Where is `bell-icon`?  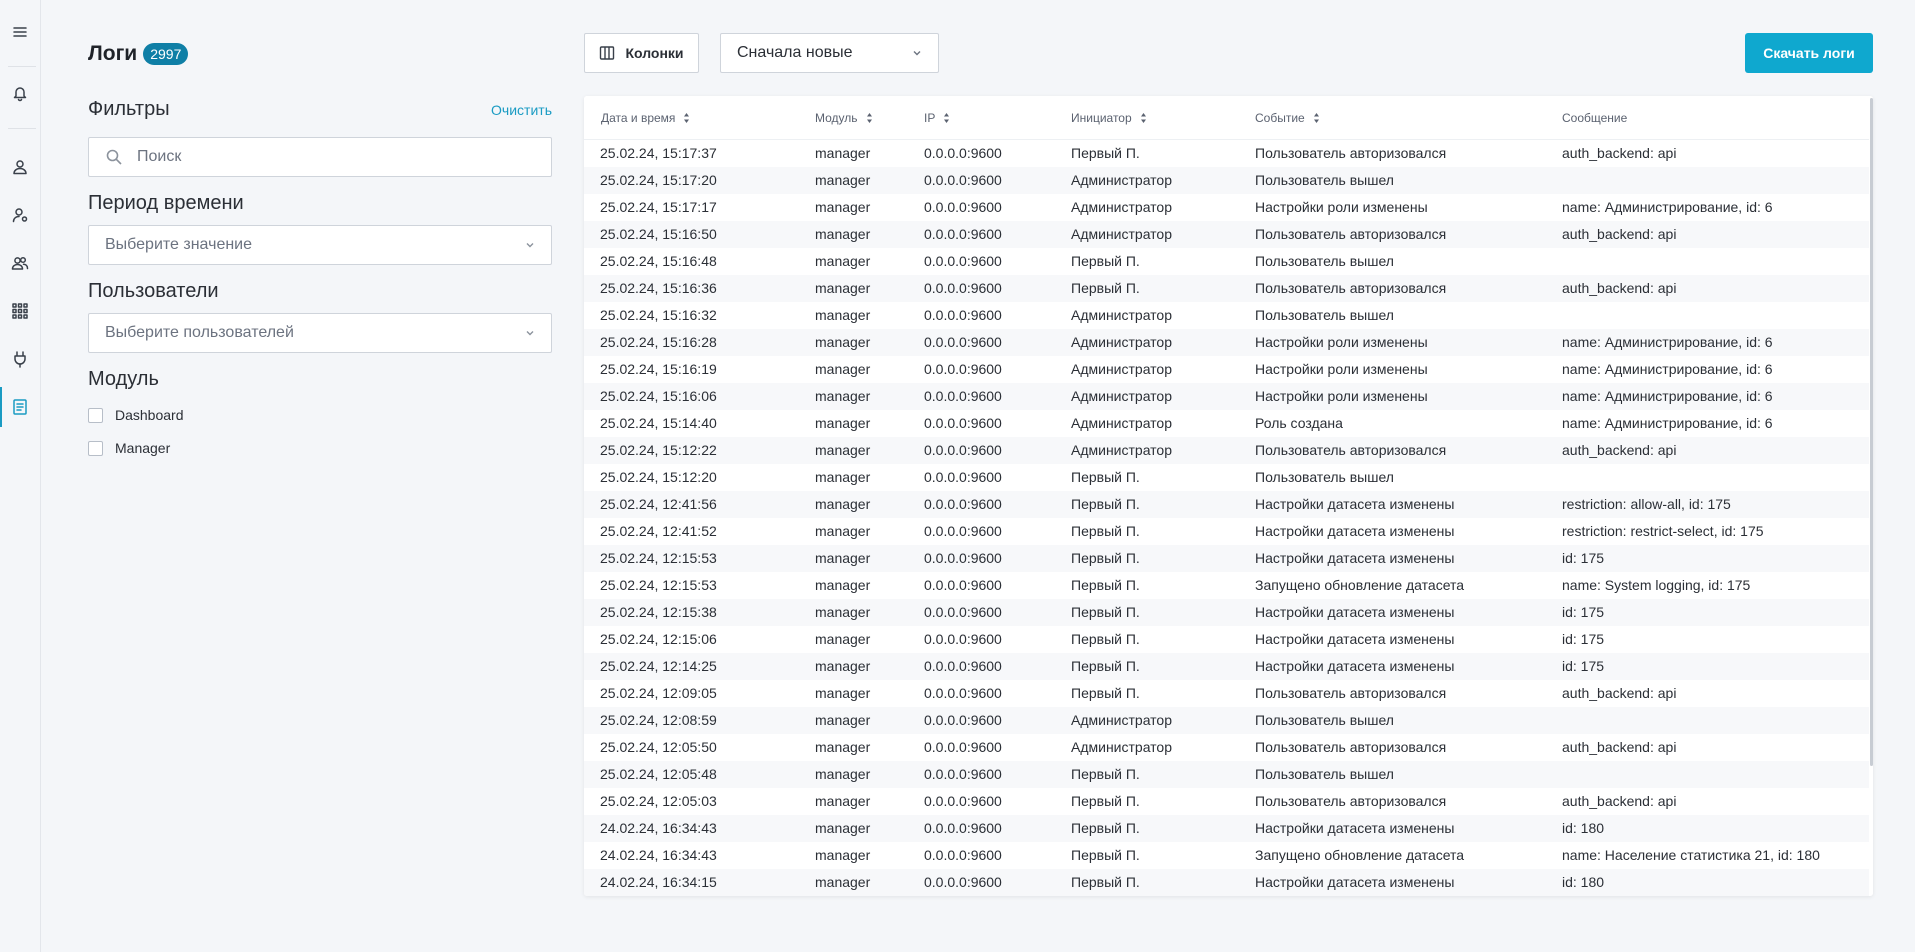 bell-icon is located at coordinates (20, 93).